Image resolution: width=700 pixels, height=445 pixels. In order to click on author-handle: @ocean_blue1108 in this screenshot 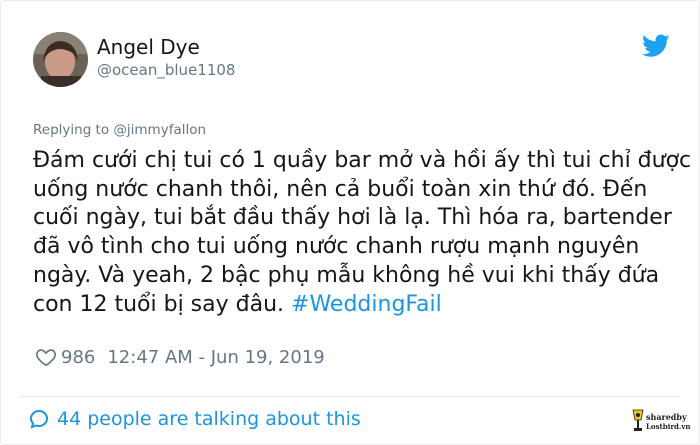, I will do `click(166, 70)`.